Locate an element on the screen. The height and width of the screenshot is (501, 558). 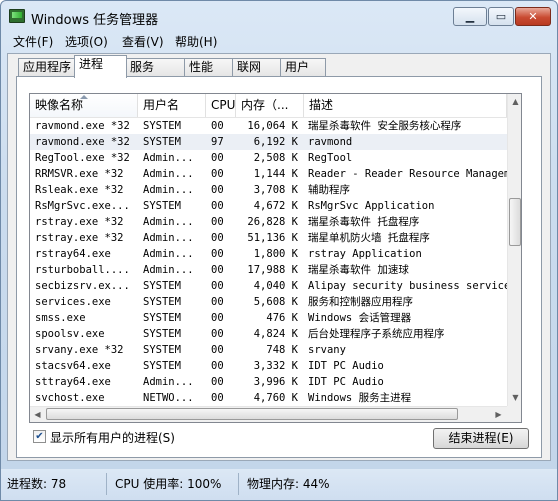
tab-processes: 进程 is located at coordinates (100, 66).